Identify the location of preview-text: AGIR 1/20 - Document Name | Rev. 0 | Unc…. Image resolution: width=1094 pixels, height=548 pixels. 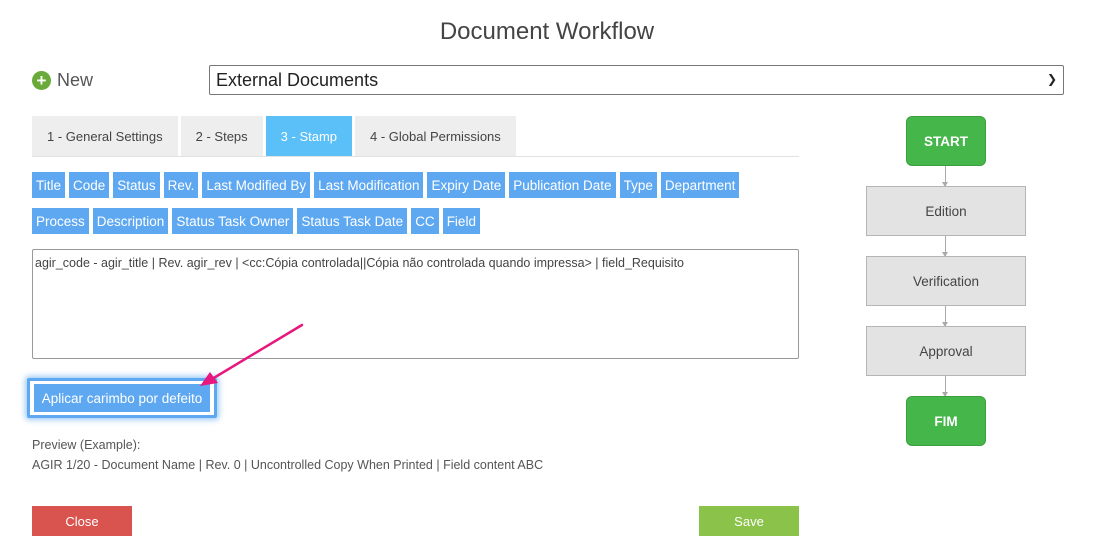
(288, 465).